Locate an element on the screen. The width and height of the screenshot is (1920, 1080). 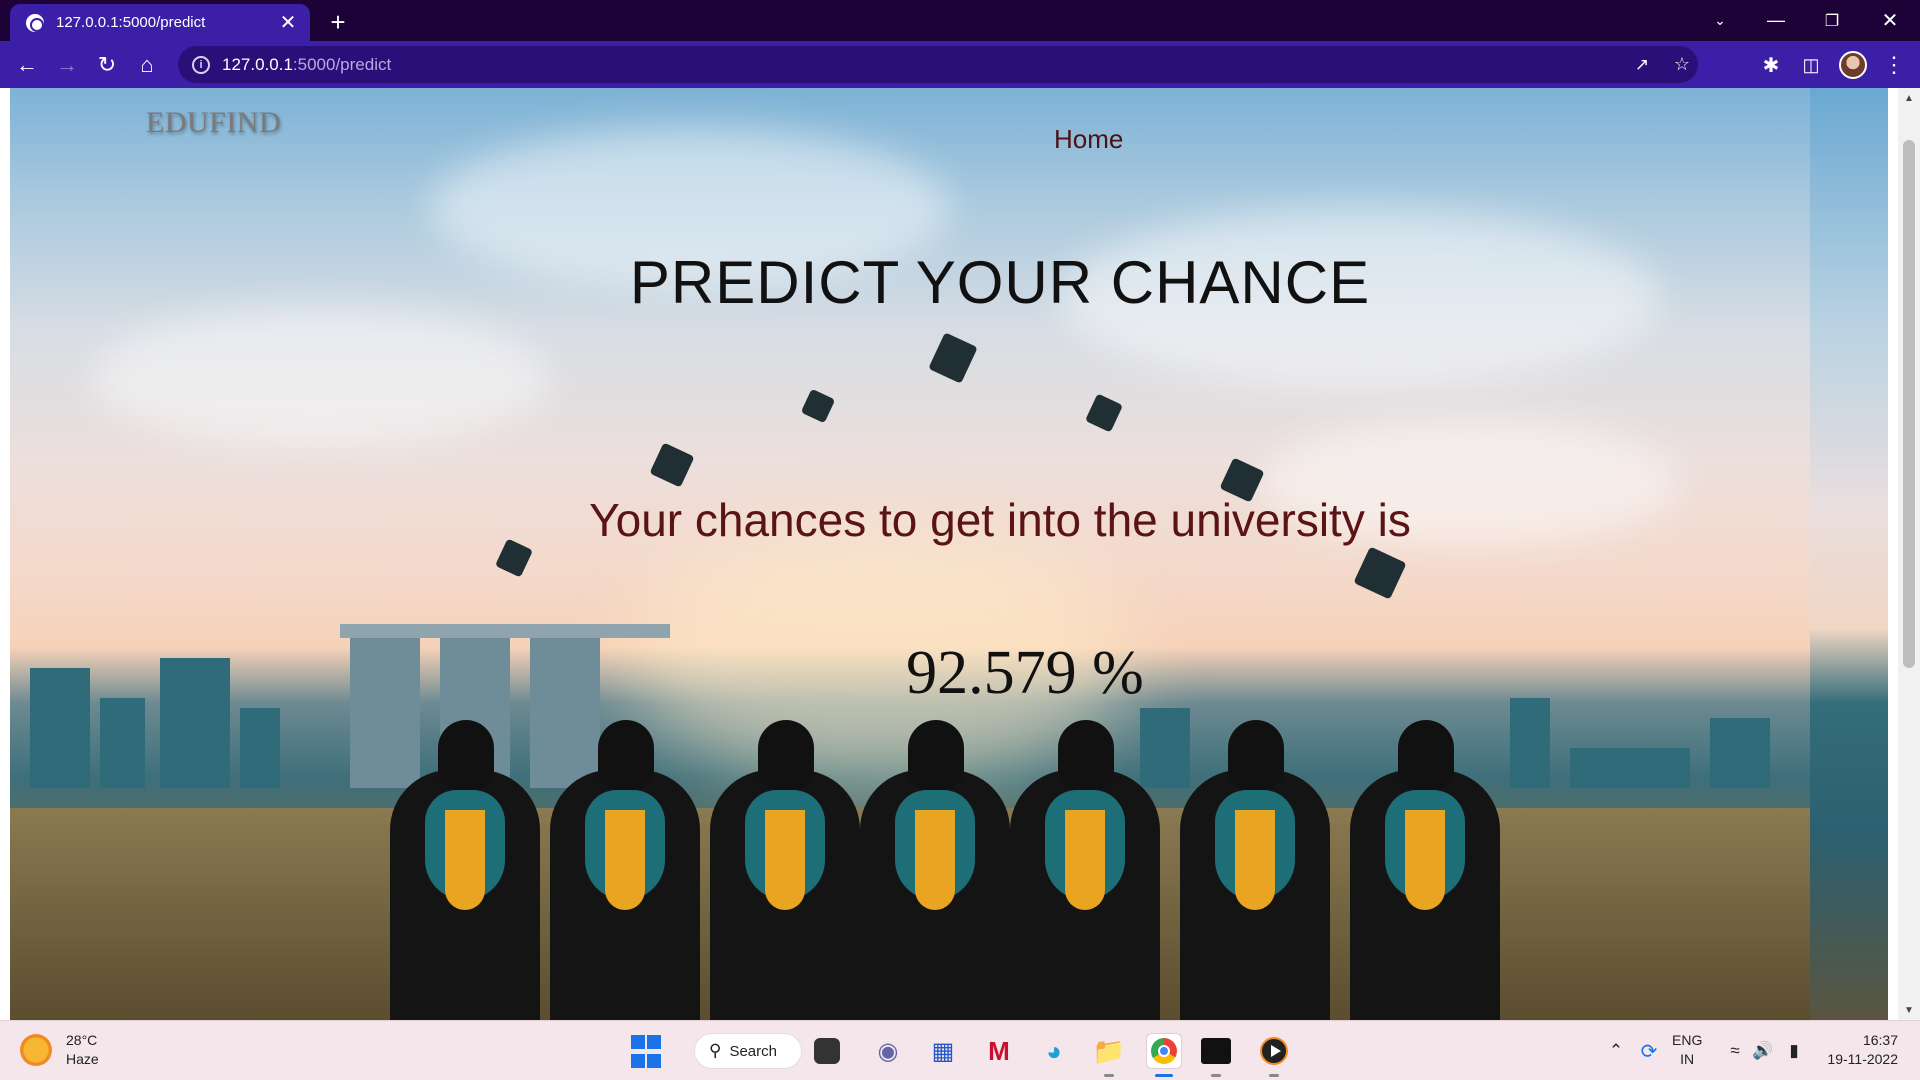
scroll-up-arrow-icon: ▲ is located at coordinates (1909, 98).